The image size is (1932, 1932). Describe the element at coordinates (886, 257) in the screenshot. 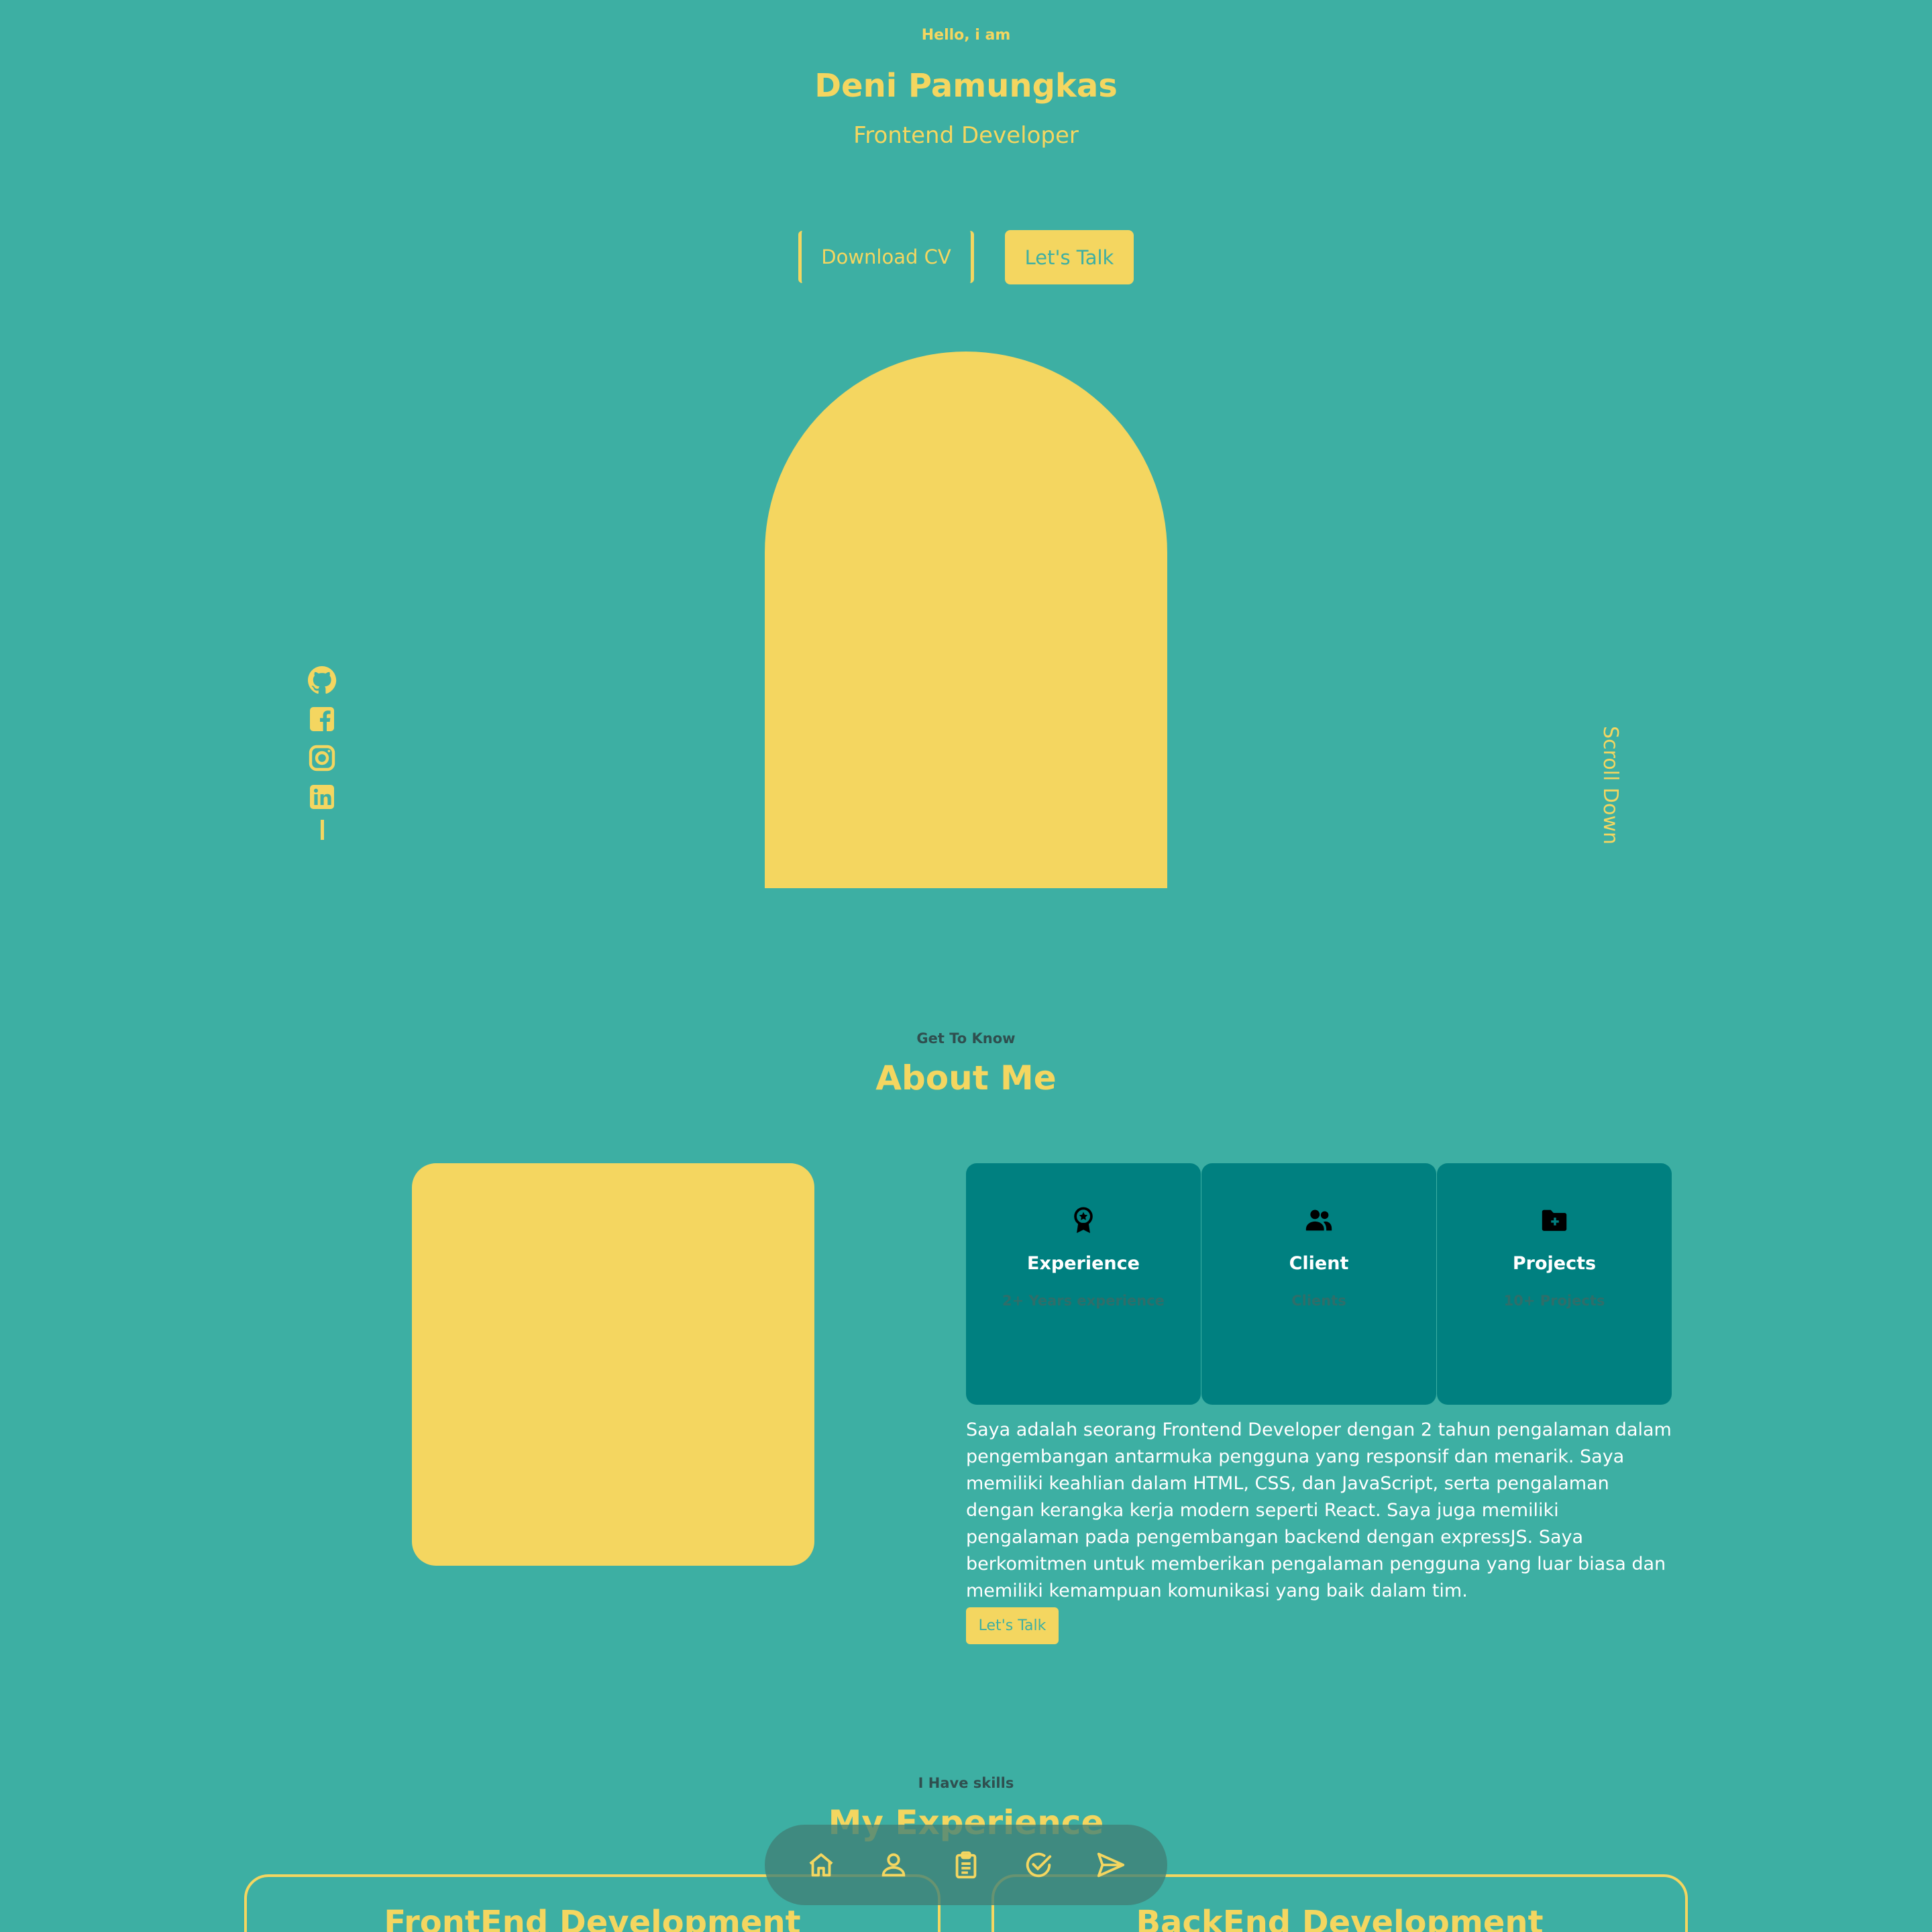

I see `download-cv-button: Download CV` at that location.